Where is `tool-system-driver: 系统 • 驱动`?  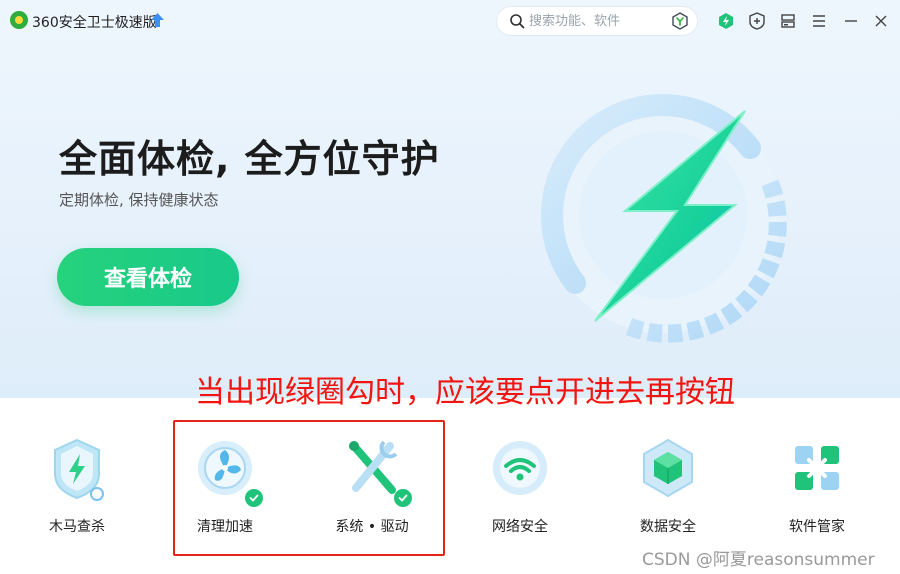
tool-system-driver: 系统 • 驱动 is located at coordinates (372, 491).